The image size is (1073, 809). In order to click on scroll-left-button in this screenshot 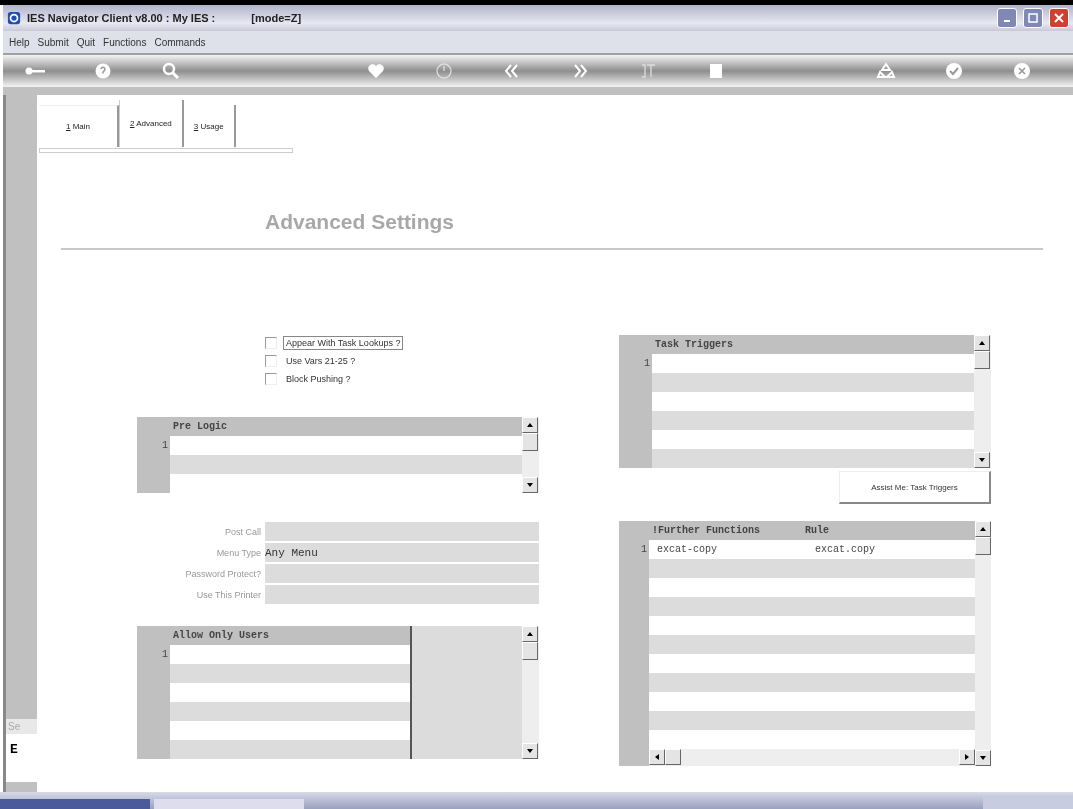, I will do `click(657, 757)`.